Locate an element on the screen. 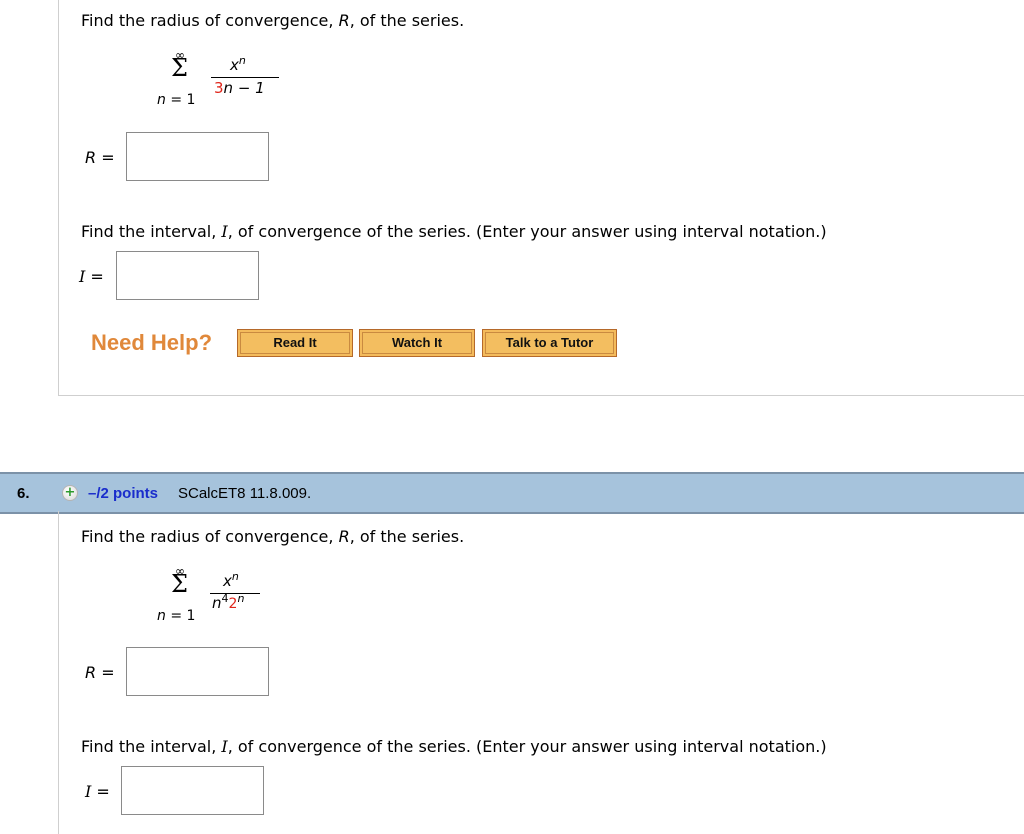 This screenshot has height=834, width=1024. plus-circle-icon: + is located at coordinates (70, 493).